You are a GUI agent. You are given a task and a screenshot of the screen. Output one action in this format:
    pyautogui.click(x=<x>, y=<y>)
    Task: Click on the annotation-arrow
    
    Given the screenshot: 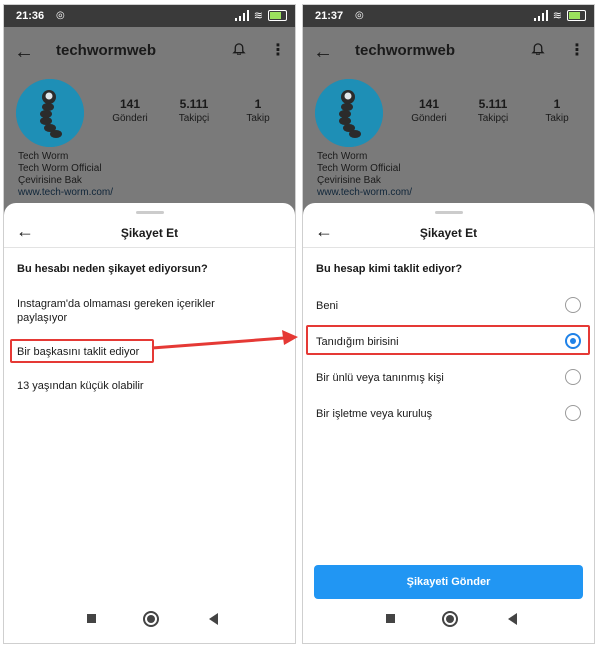 What is the action you would take?
    pyautogui.click(x=224, y=340)
    